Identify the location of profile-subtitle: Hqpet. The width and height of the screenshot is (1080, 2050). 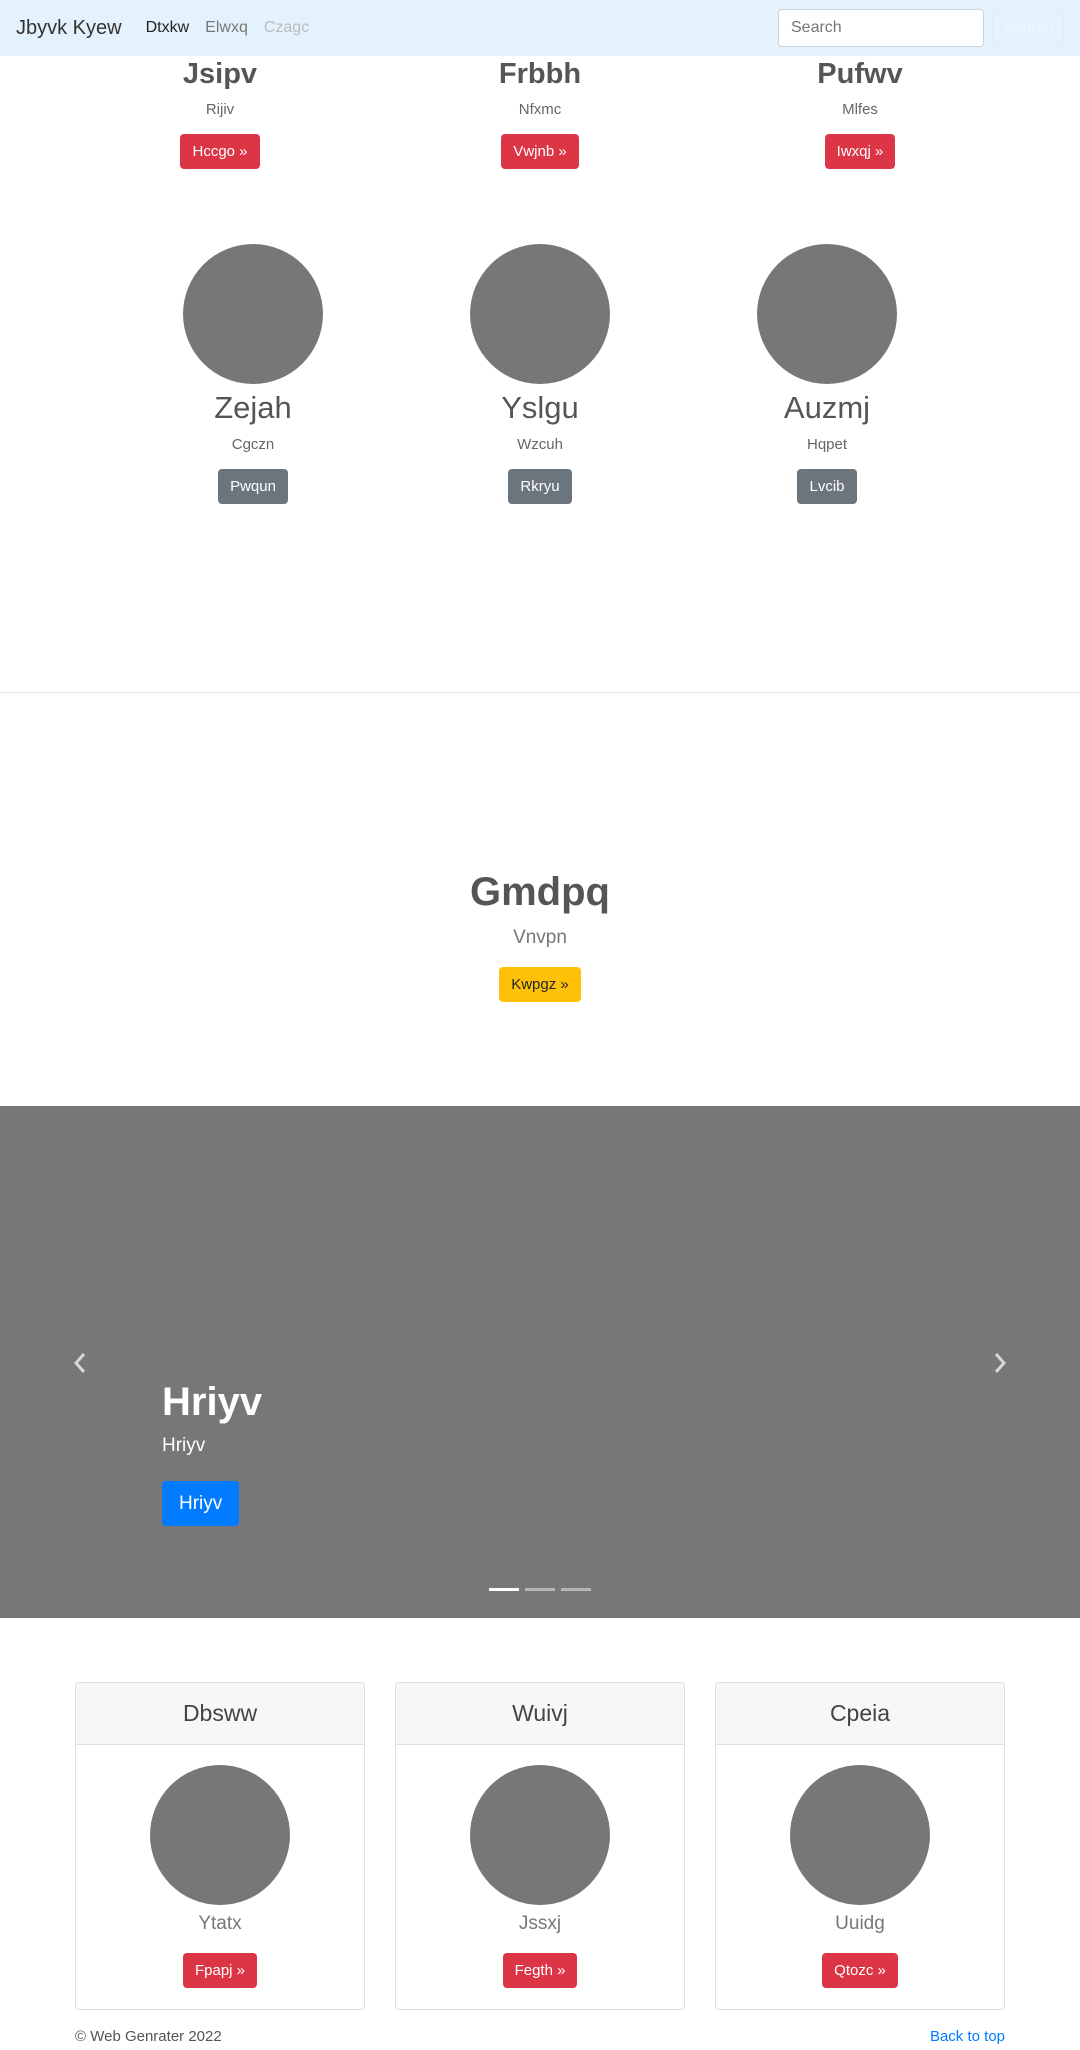
(827, 444).